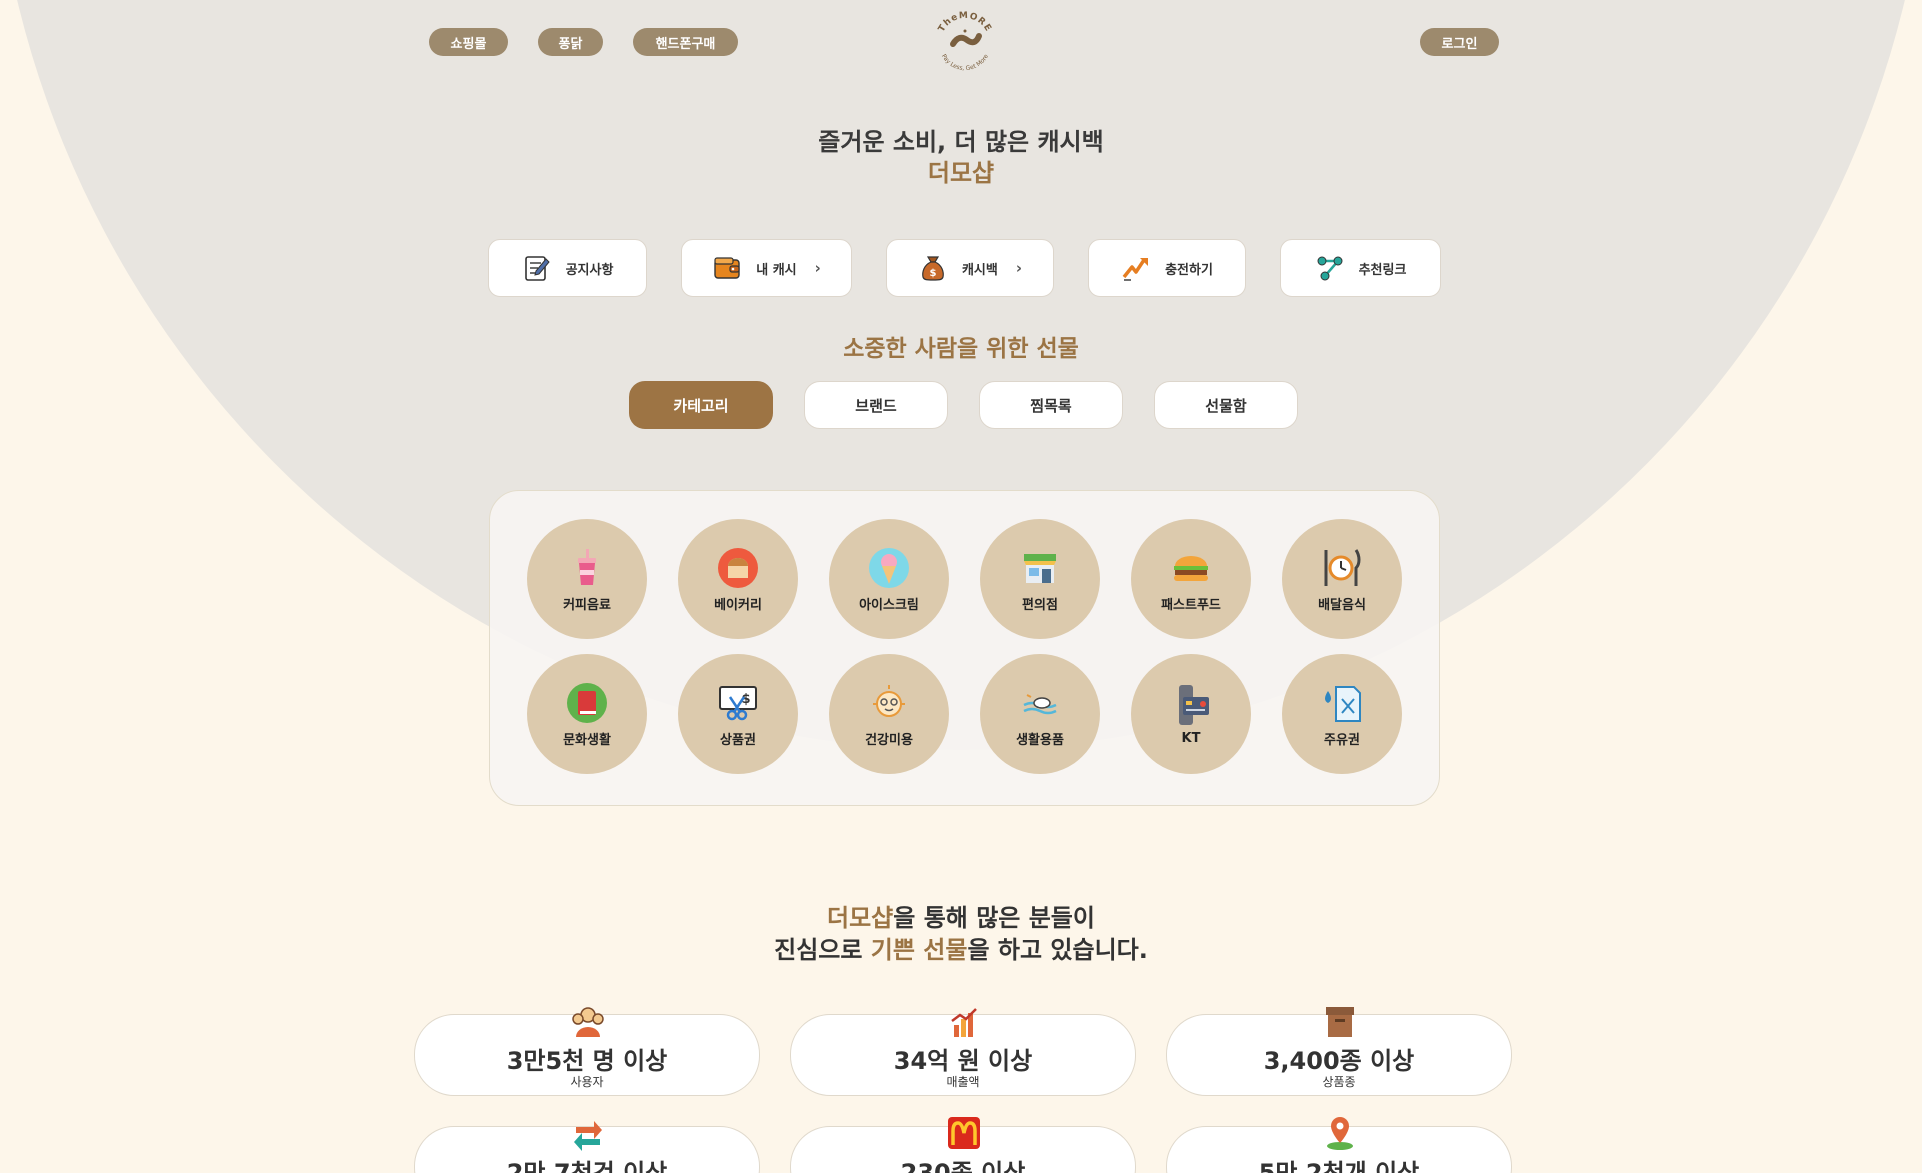  What do you see at coordinates (965, 40) in the screenshot?
I see `themore-logo: TheMORE Pay Less, Get More` at bounding box center [965, 40].